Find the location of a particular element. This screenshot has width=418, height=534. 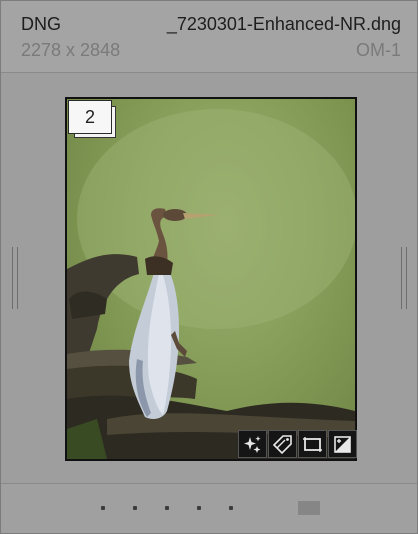

star-rating is located at coordinates (167, 508).